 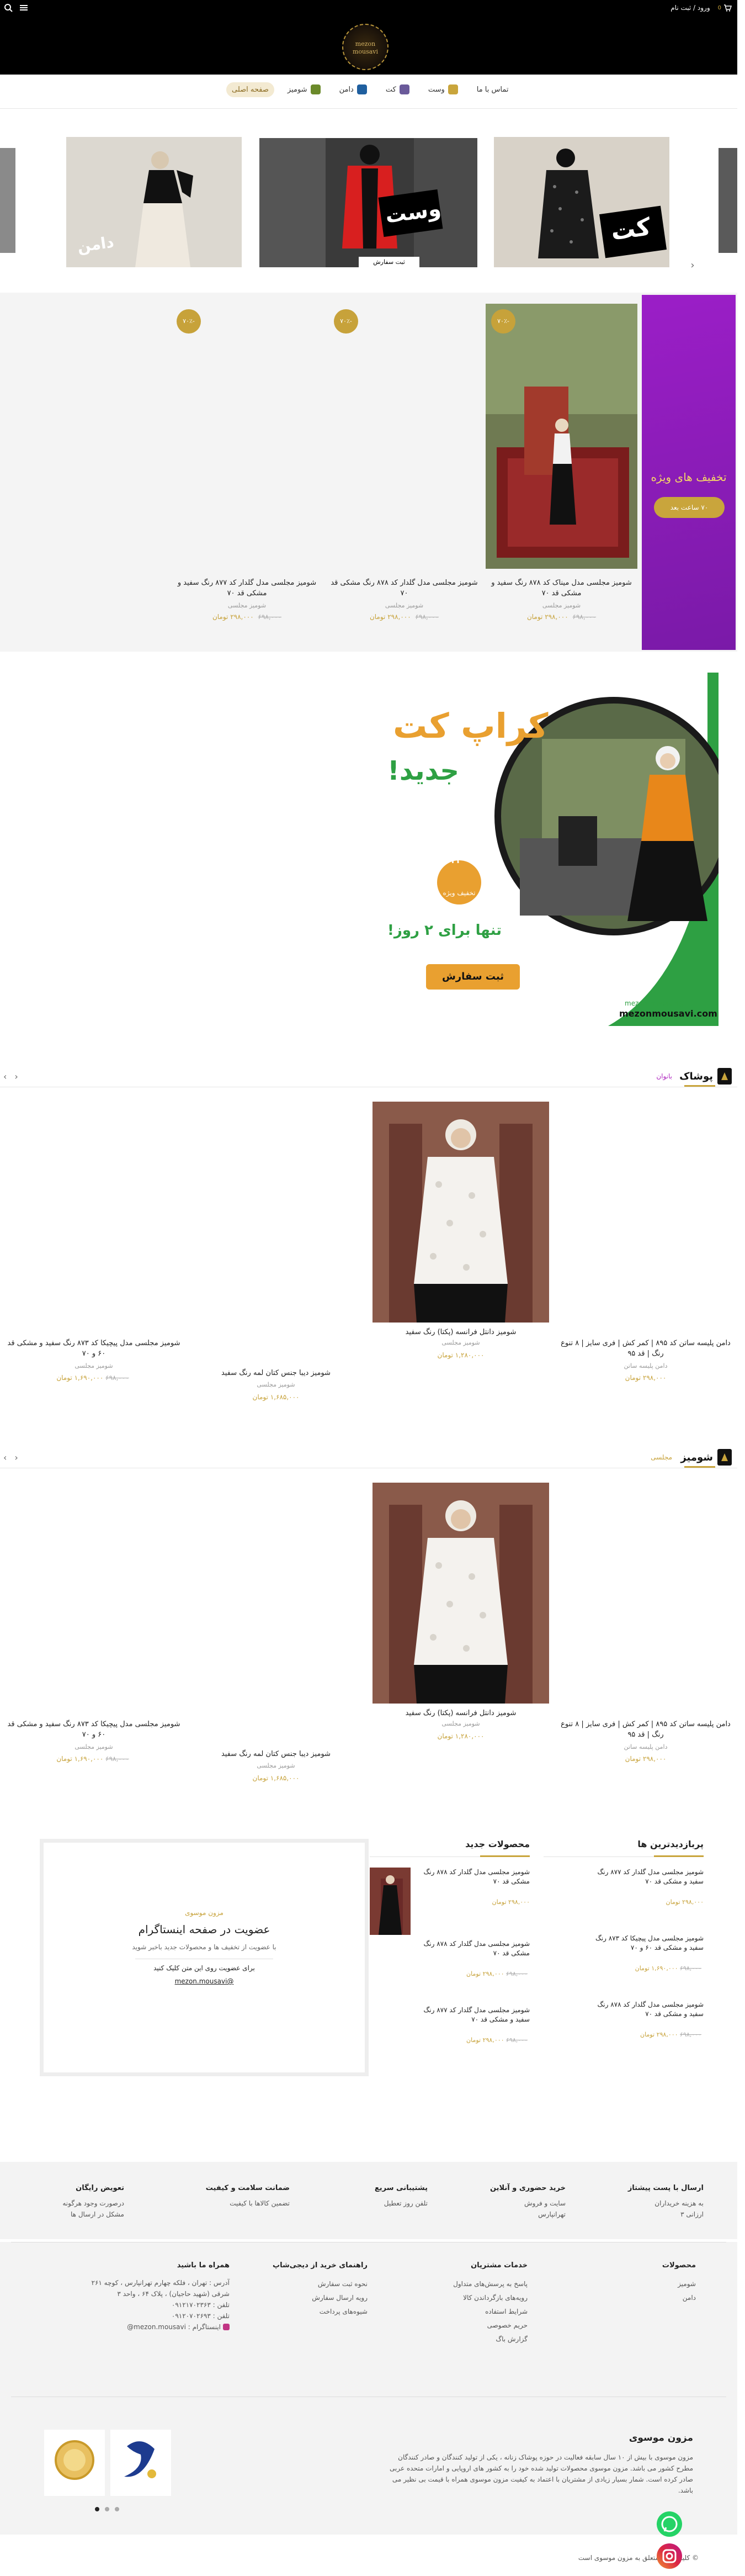 I want to click on footer-link: رویه ارسال سفارش, so click(x=312, y=2298).